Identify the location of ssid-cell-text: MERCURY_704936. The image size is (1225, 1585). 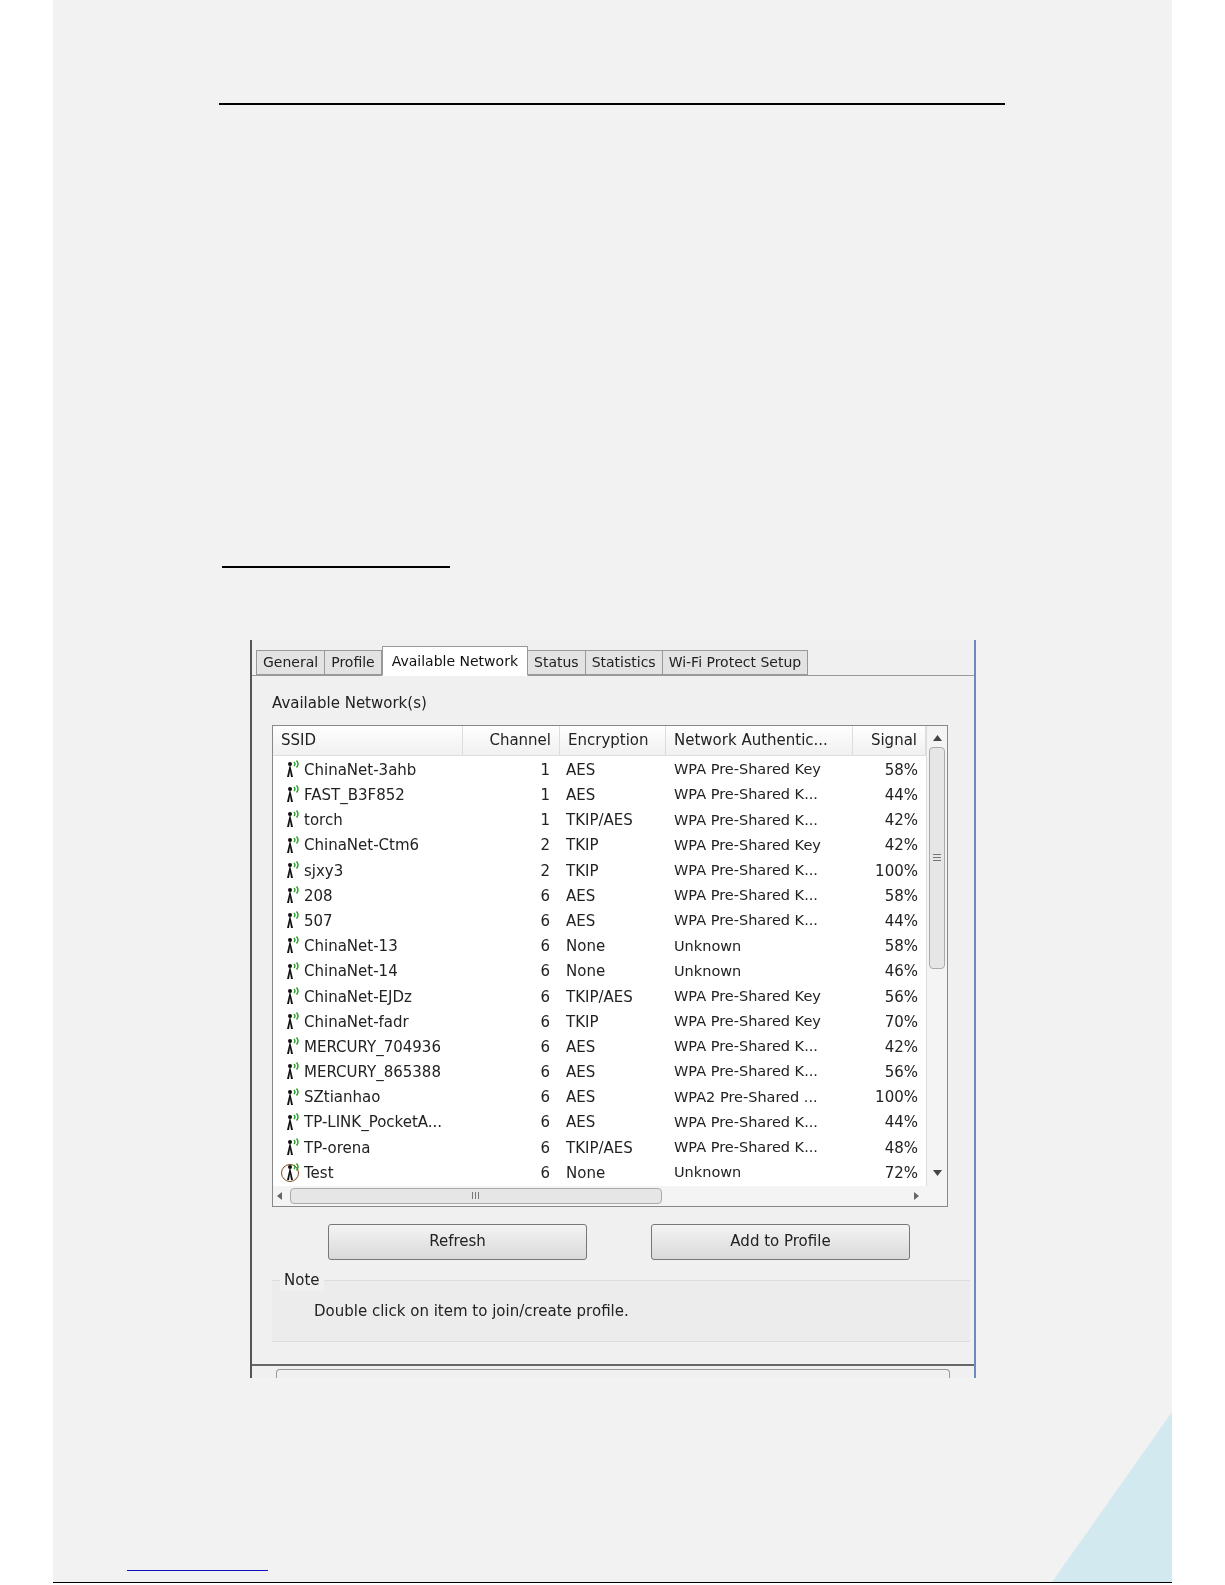
(372, 1047).